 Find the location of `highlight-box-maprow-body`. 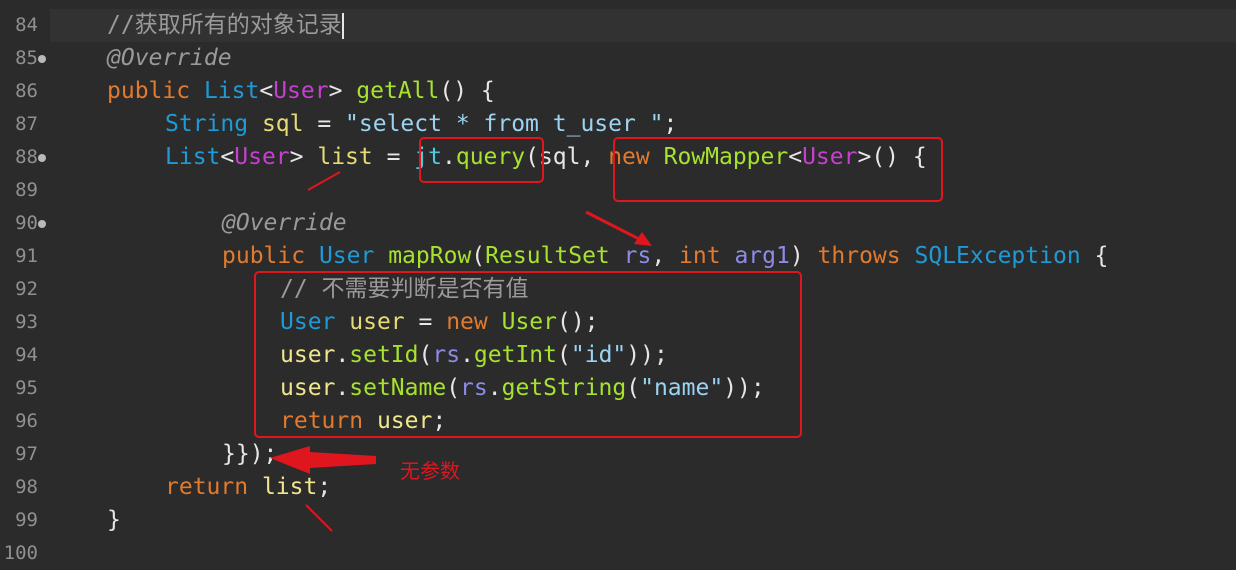

highlight-box-maprow-body is located at coordinates (528, 354).